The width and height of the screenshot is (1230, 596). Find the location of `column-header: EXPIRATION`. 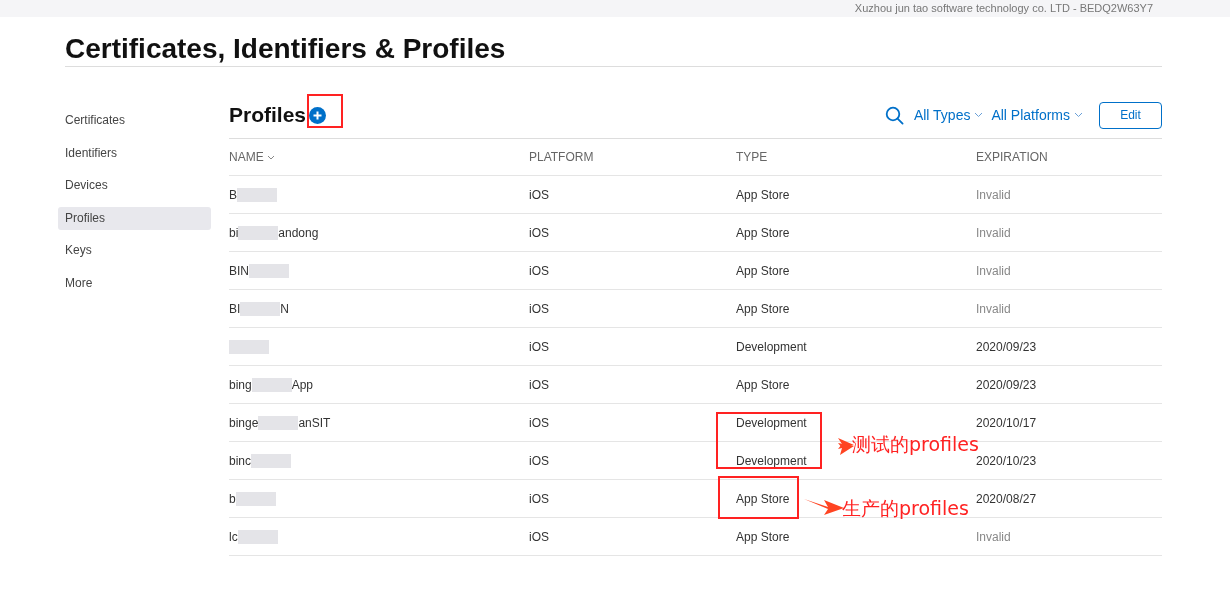

column-header: EXPIRATION is located at coordinates (1012, 157).